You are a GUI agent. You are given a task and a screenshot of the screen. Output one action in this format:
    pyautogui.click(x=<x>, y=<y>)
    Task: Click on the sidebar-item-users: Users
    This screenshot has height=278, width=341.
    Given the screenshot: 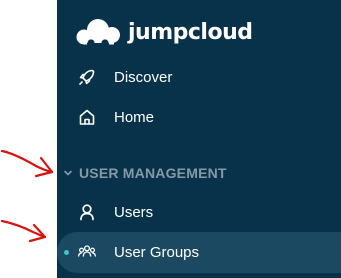 What is the action you would take?
    pyautogui.click(x=199, y=212)
    